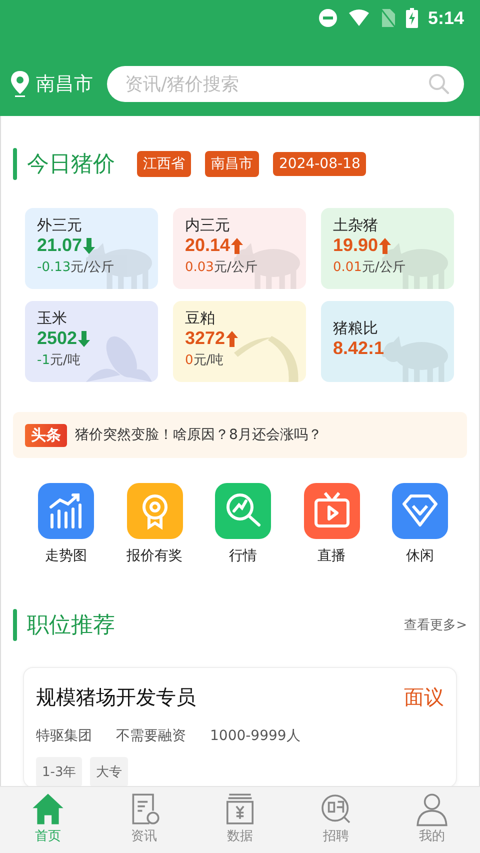  Describe the element at coordinates (66, 524) in the screenshot. I see `shortcut-item: 走势图` at that location.